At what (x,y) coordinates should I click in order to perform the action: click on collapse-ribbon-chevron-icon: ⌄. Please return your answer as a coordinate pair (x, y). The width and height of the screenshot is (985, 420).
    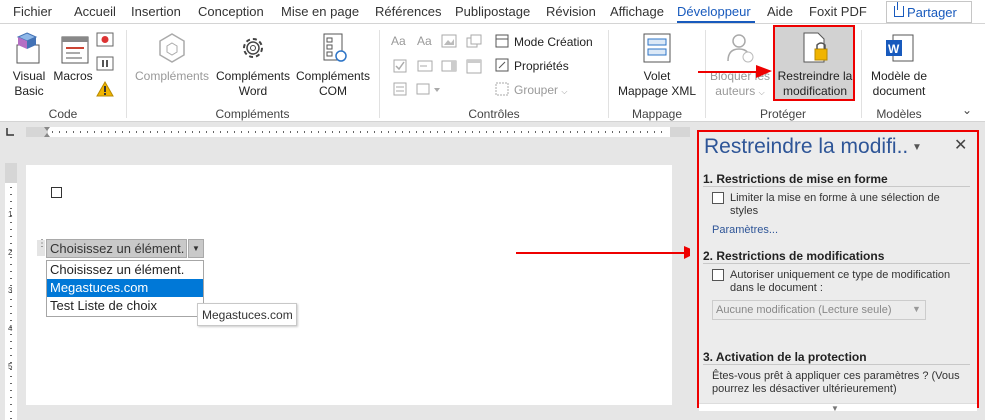
    Looking at the image, I should click on (967, 110).